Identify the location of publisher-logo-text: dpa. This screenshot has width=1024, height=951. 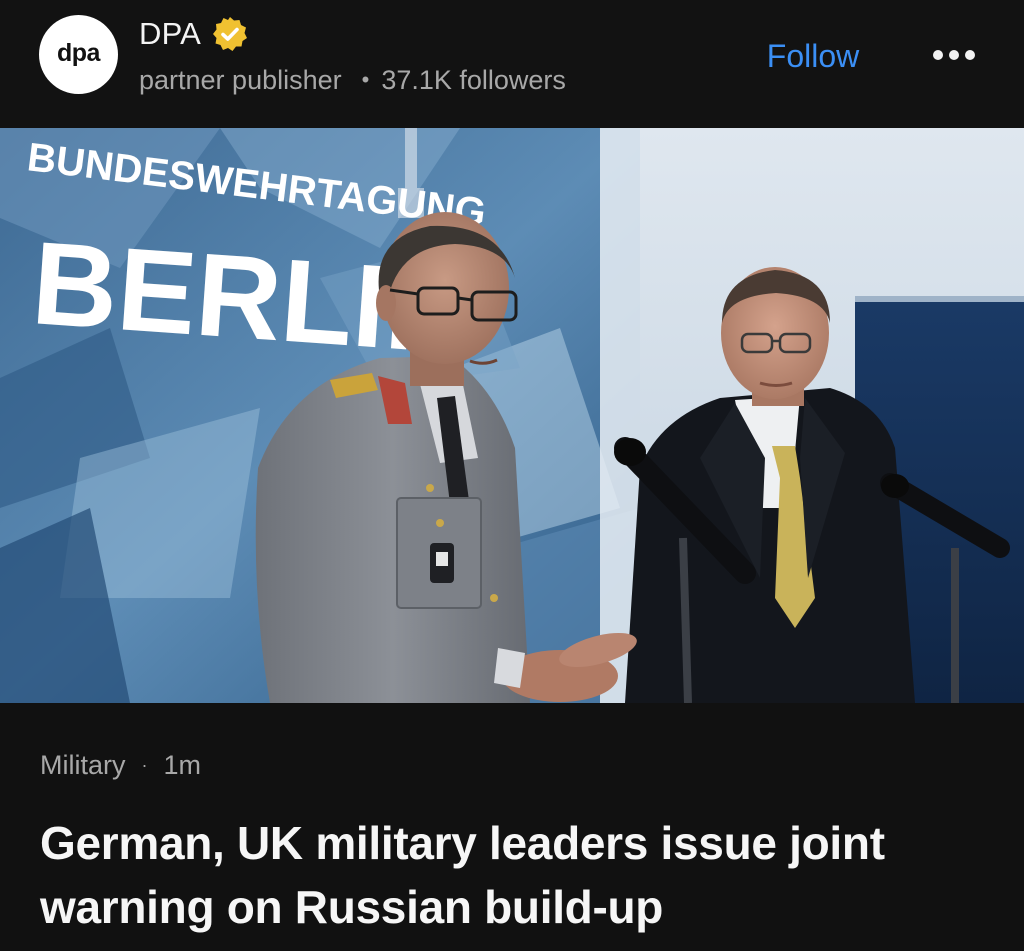
(78, 53).